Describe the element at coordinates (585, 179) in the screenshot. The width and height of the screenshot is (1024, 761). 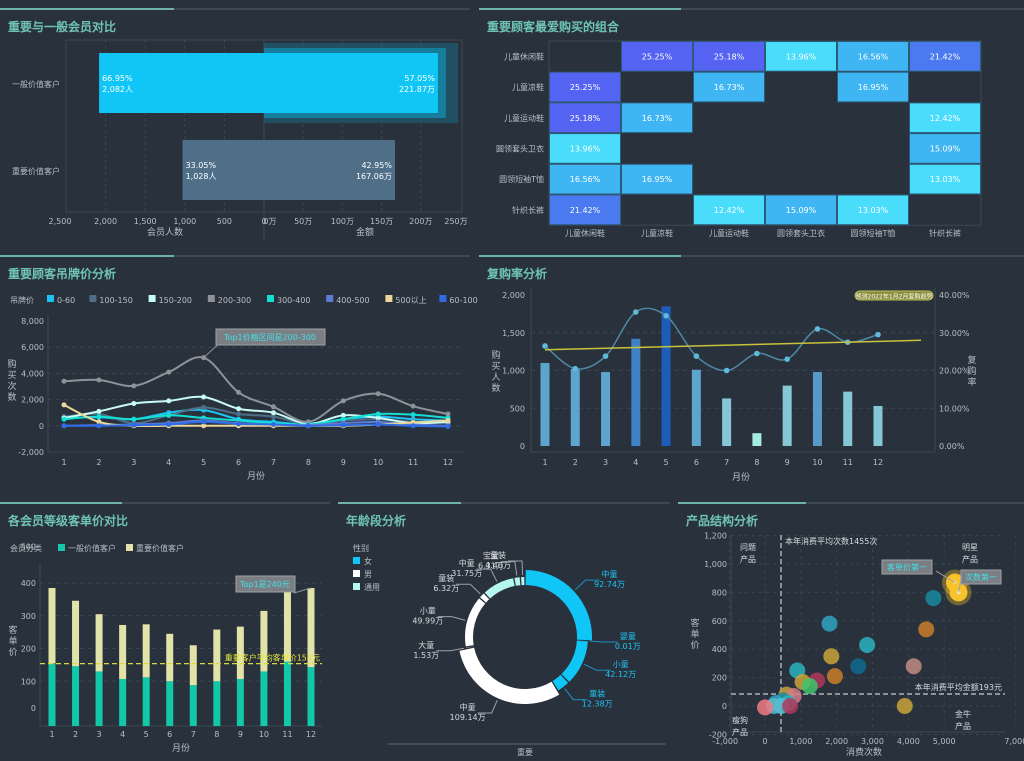
I see `cell-label: 16.56%` at that location.